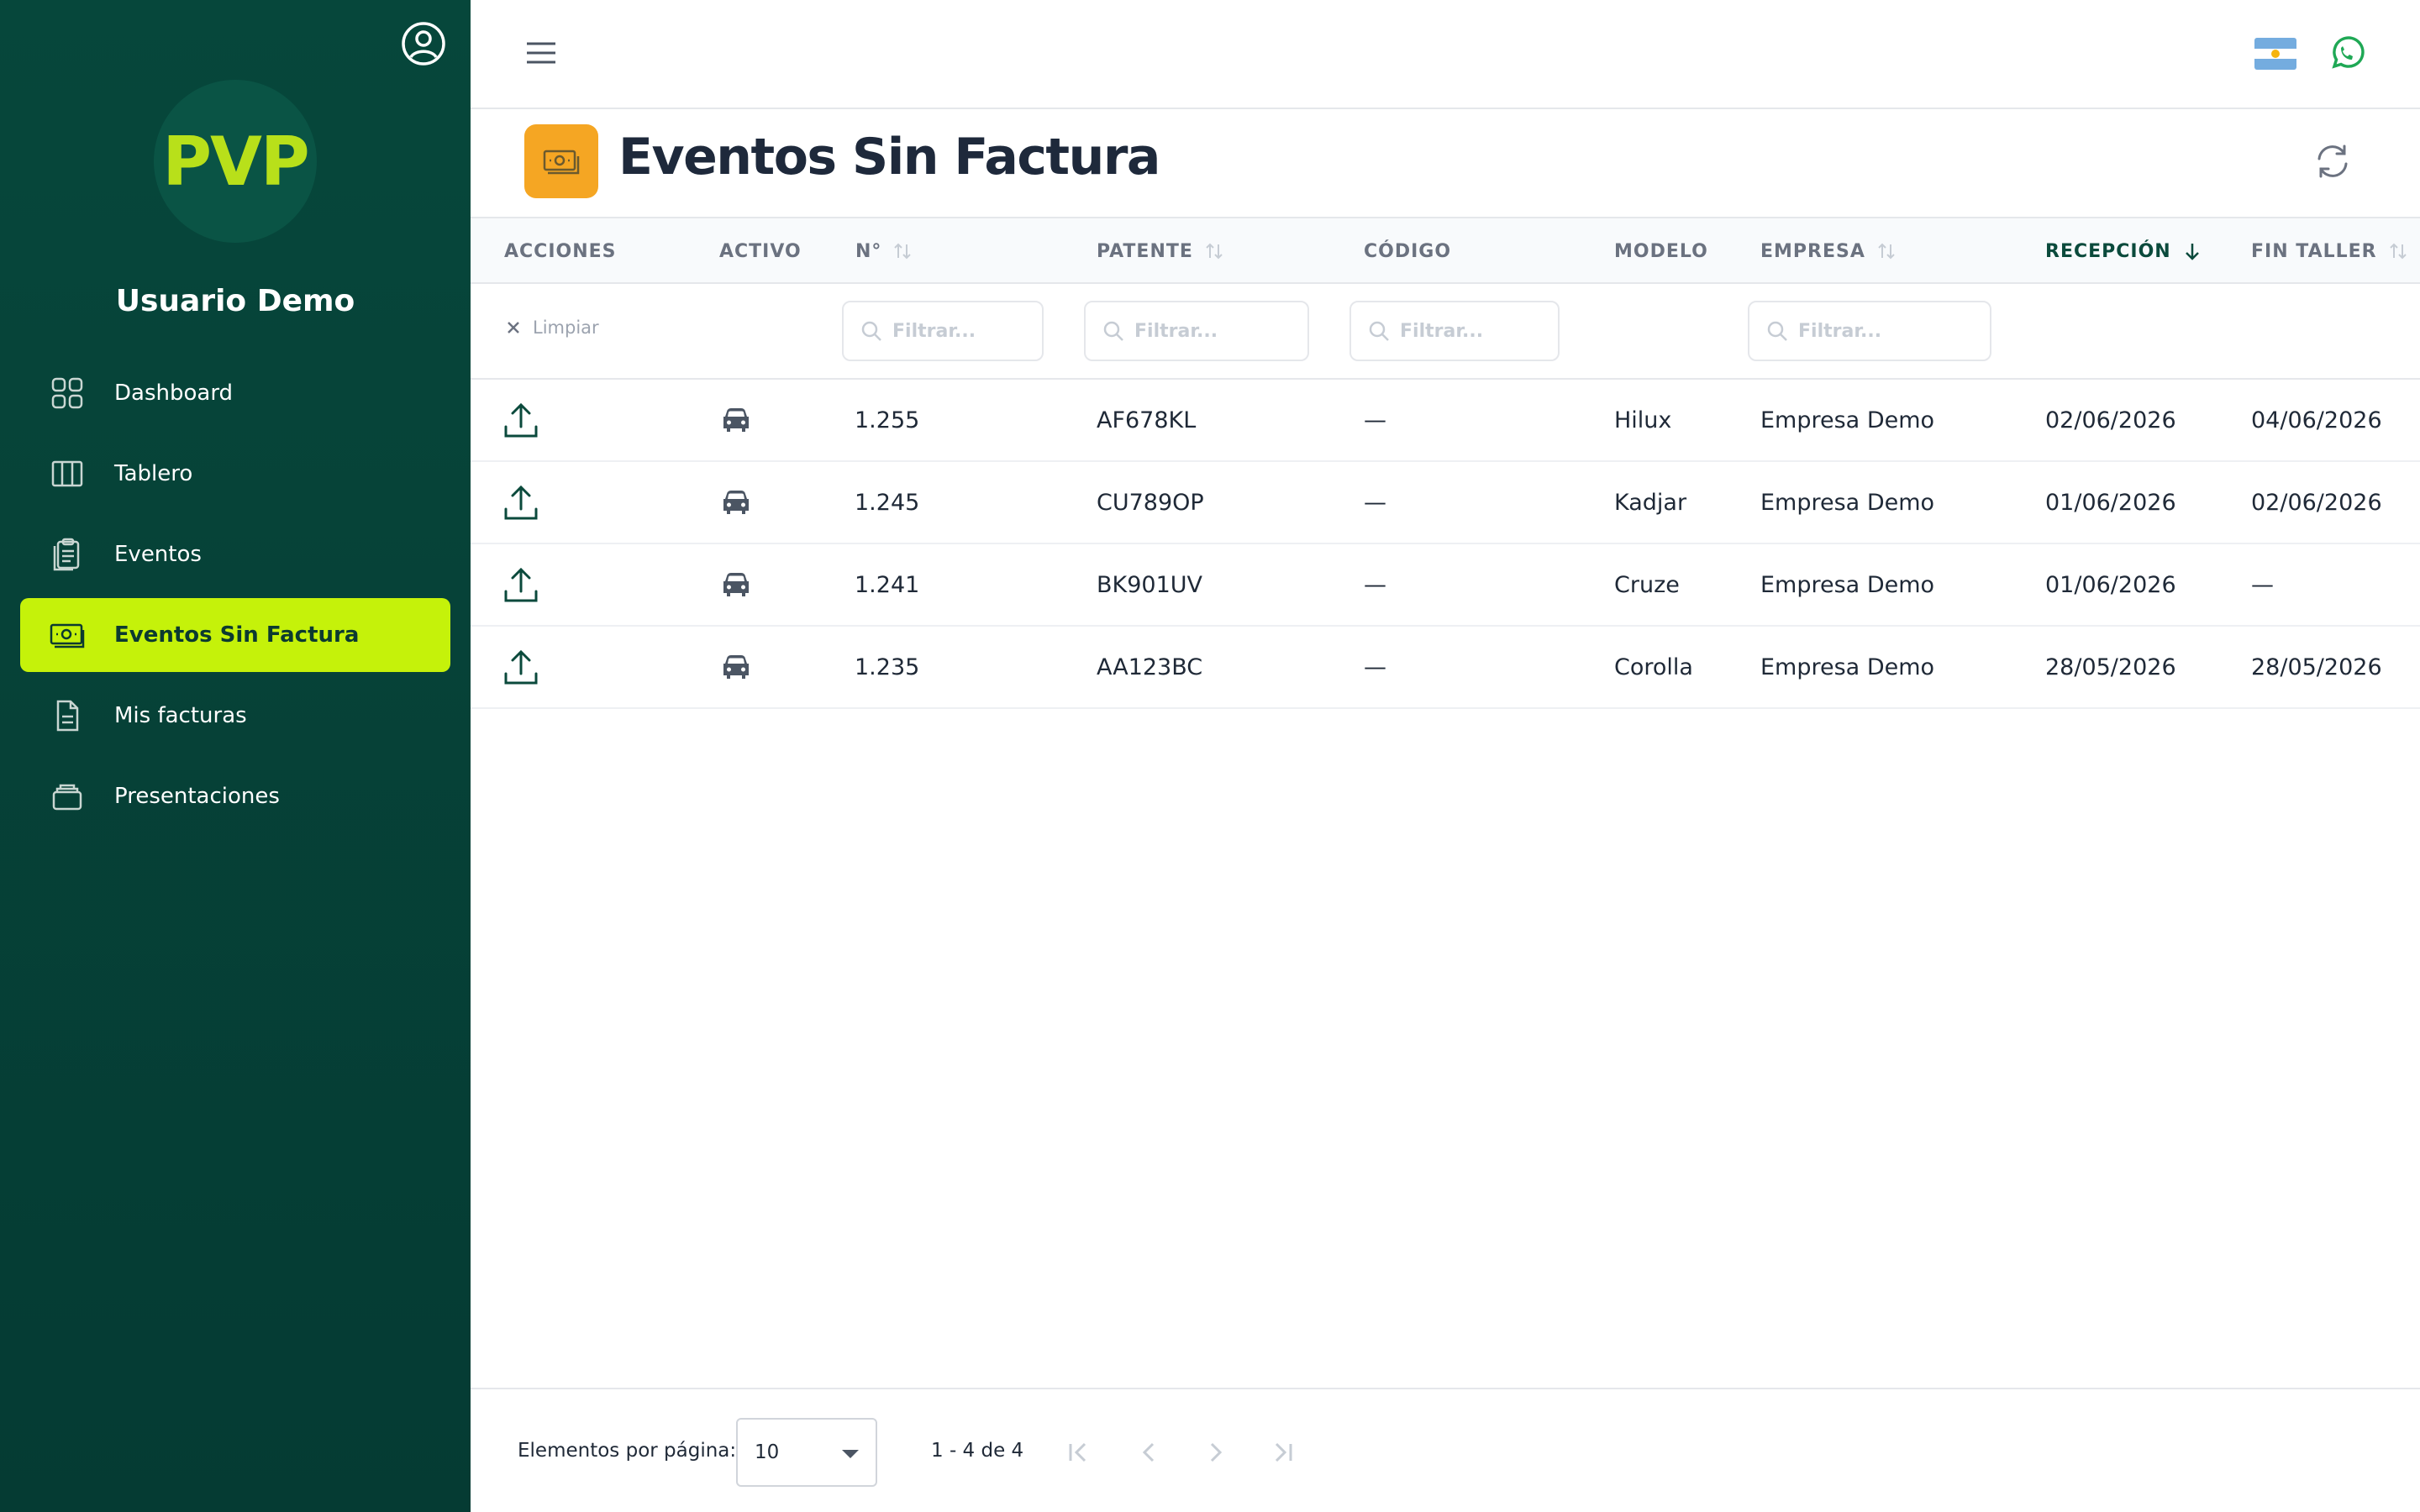  Describe the element at coordinates (174, 393) in the screenshot. I see `sidebar-item-label: Dashboard` at that location.